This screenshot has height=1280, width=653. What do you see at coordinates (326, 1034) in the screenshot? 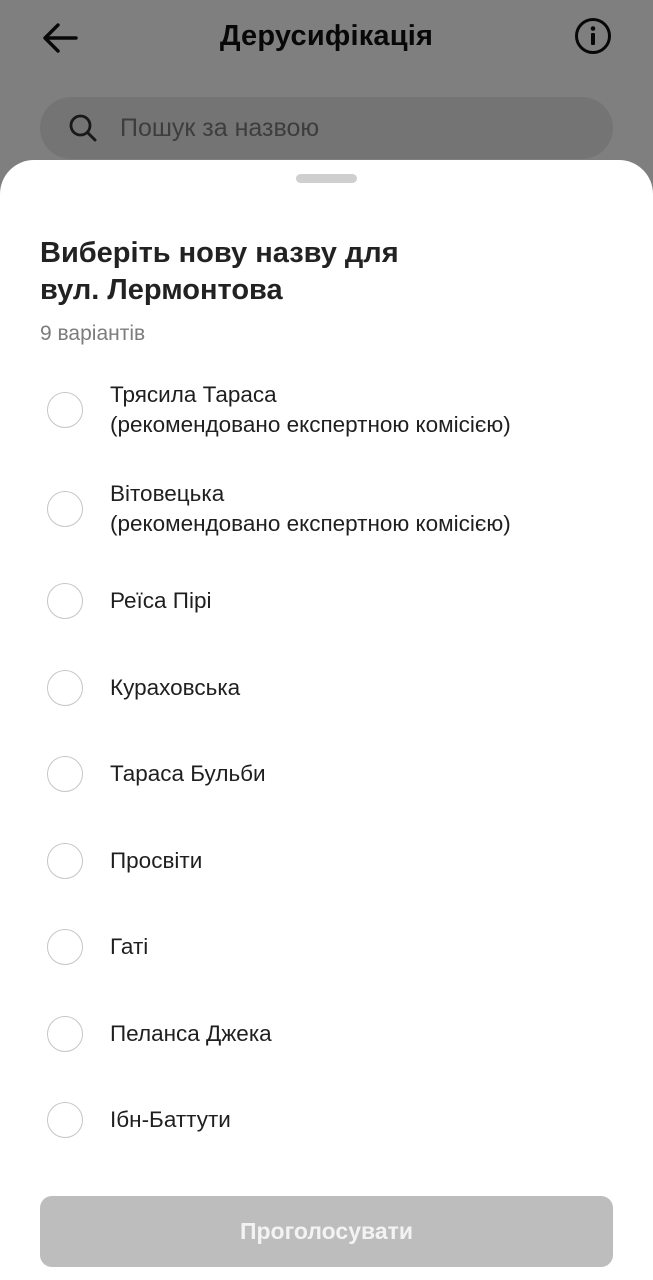
I see `option-item: Пеланса Джека` at bounding box center [326, 1034].